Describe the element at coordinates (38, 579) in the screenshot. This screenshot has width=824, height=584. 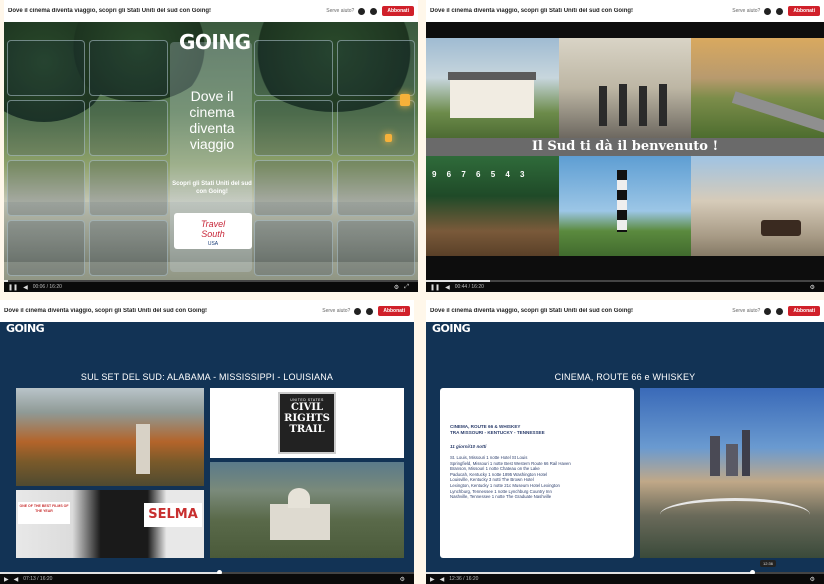
I see `time-display: 07:13 / 16:20` at that location.